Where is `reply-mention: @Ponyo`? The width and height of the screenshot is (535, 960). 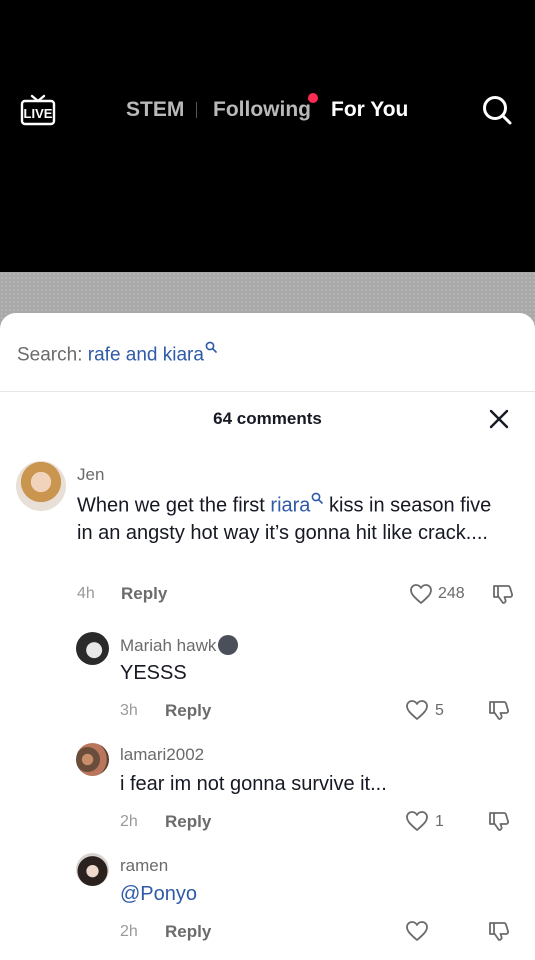 reply-mention: @Ponyo is located at coordinates (158, 894).